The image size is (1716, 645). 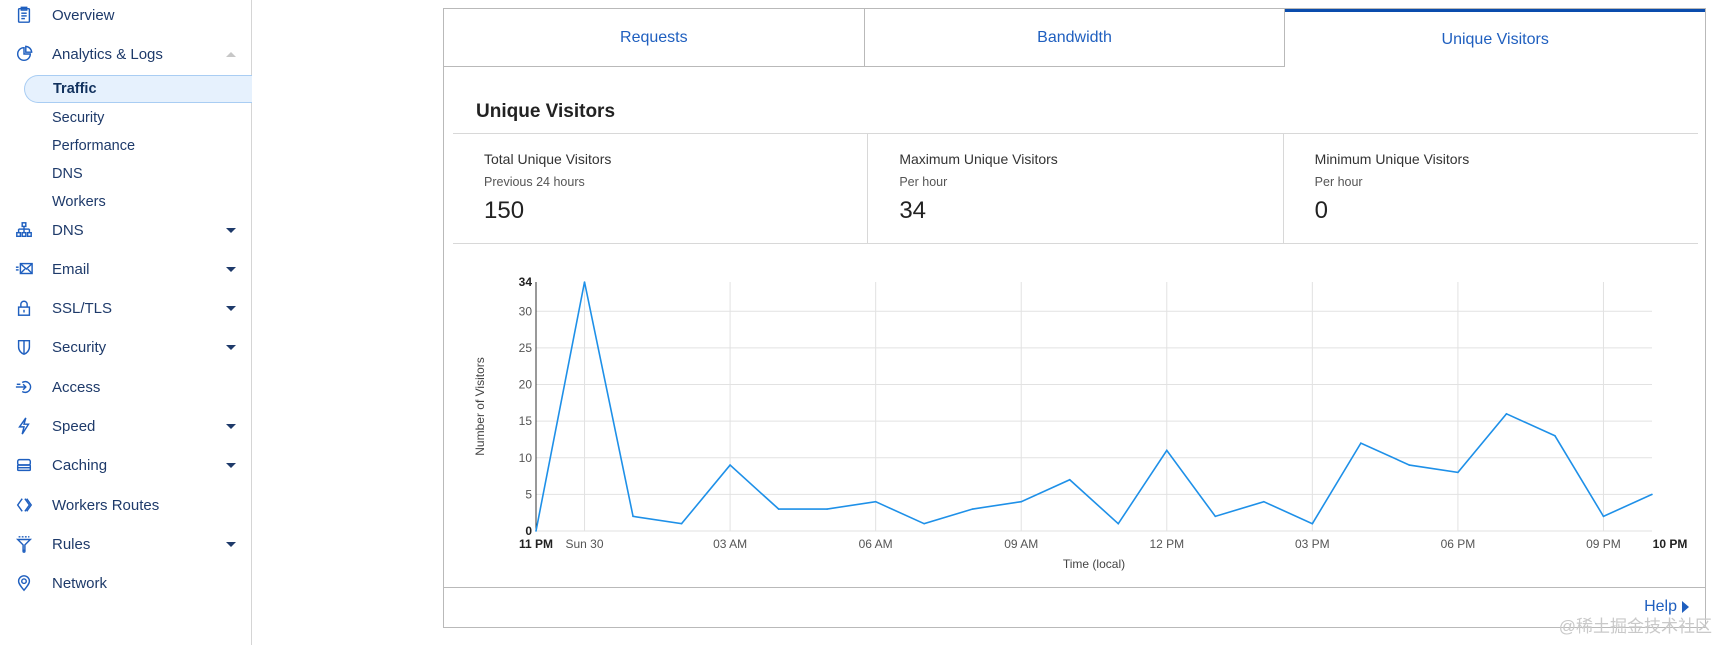 I want to click on sidebar-item-label: Overview, so click(x=83, y=15).